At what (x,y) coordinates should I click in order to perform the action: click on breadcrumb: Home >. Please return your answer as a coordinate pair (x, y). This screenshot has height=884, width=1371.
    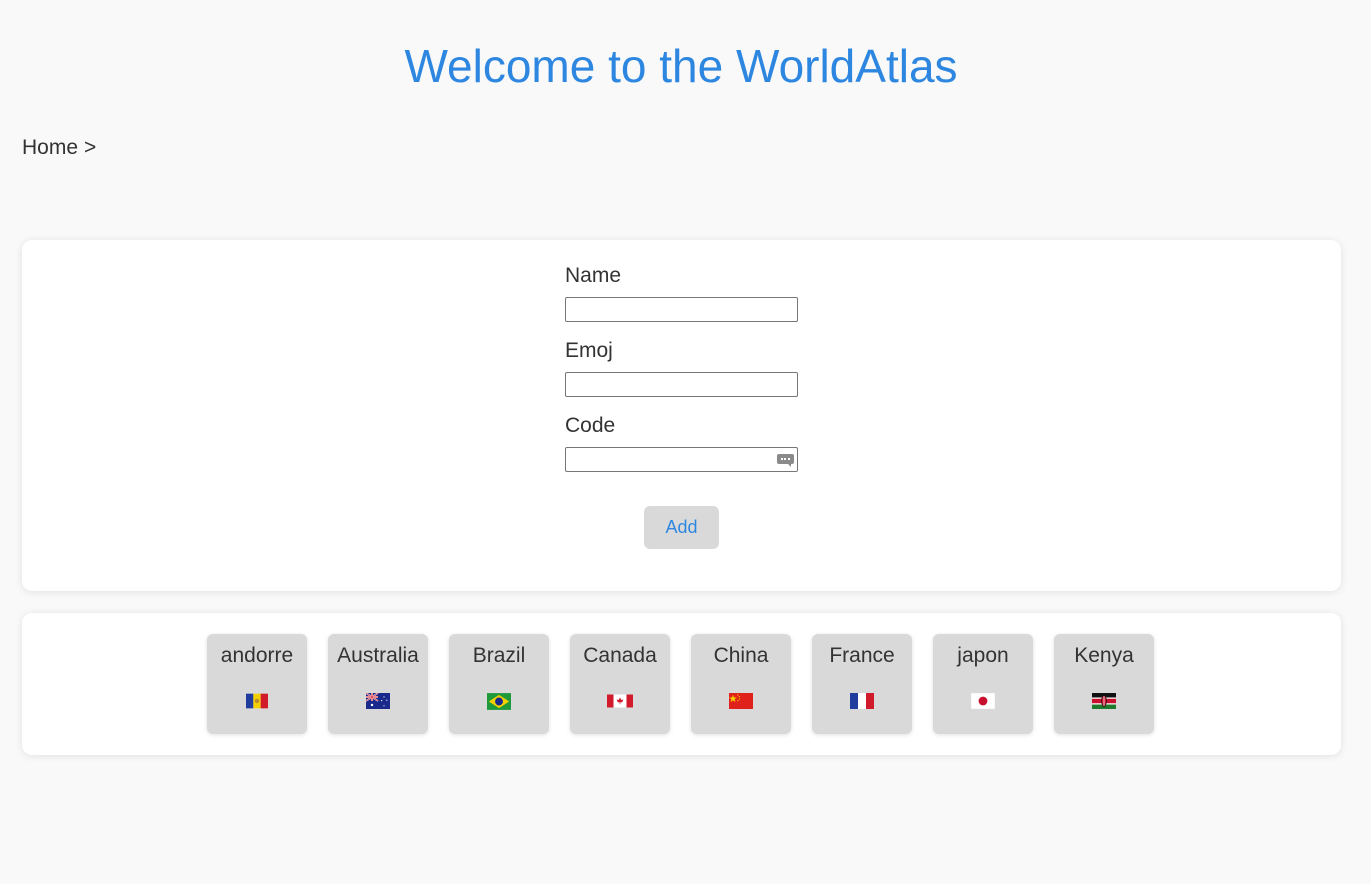
    Looking at the image, I should click on (59, 148).